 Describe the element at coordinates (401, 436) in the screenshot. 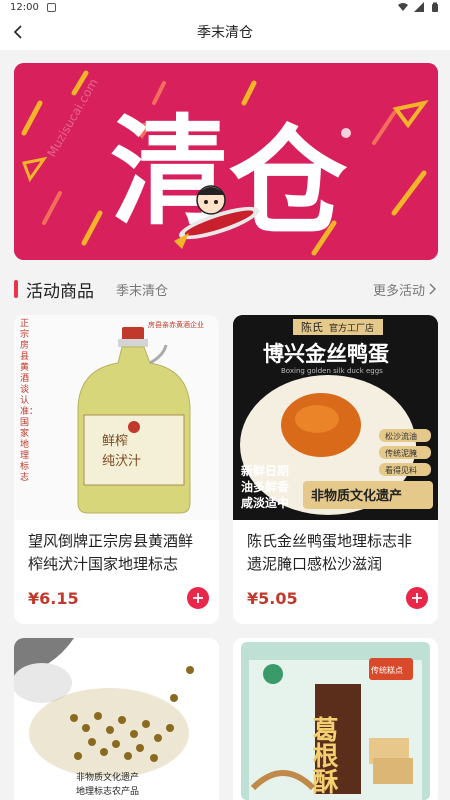

I see `egg-pill-1: 松沙流油` at that location.